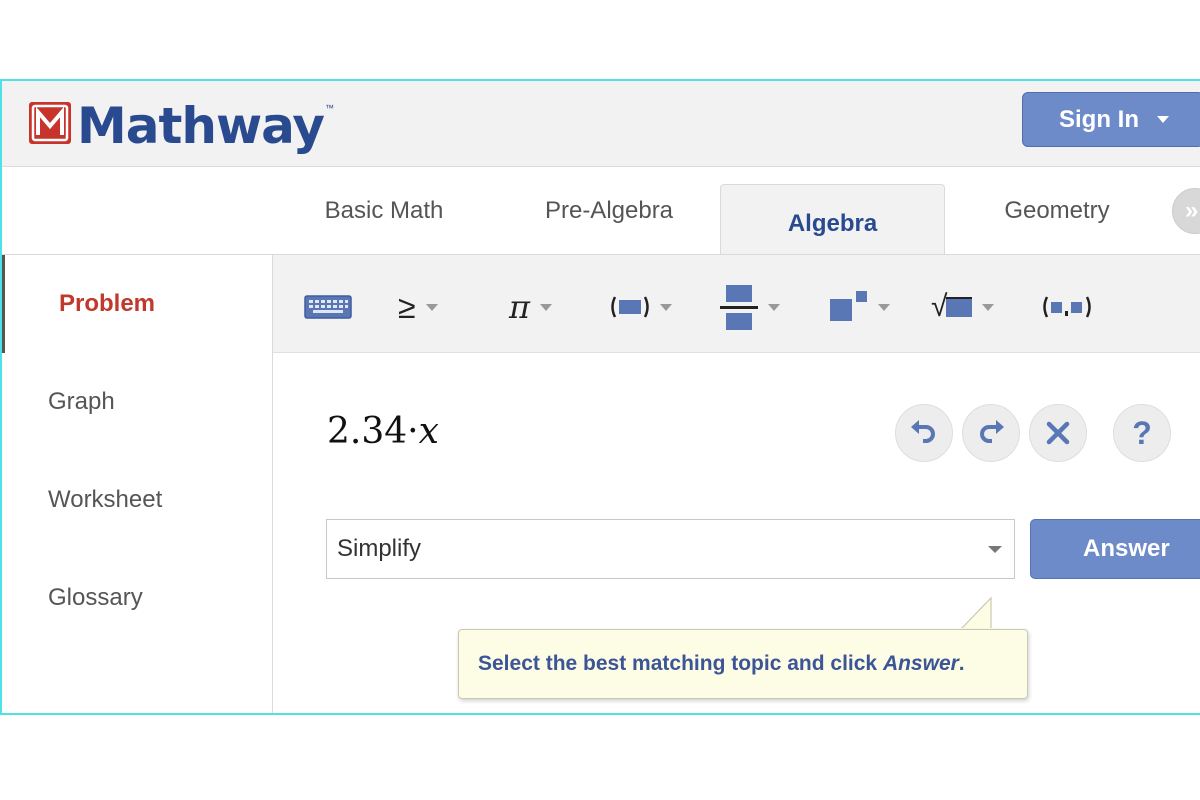  I want to click on logo-trademark: ™, so click(329, 108).